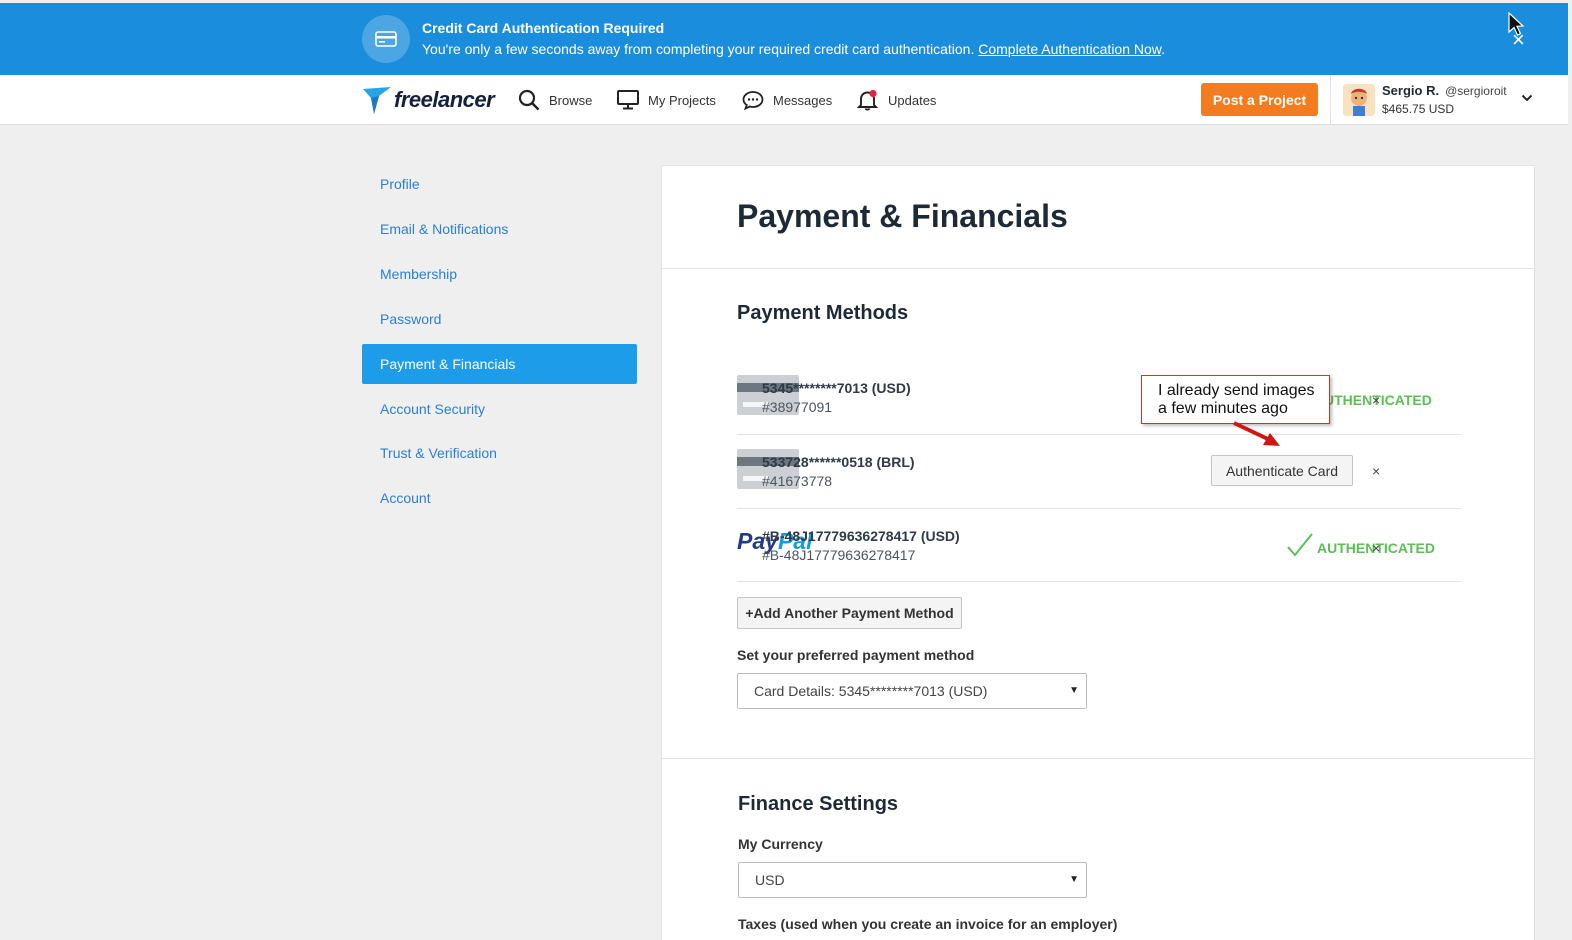 The image size is (1572, 940). Describe the element at coordinates (797, 407) in the screenshot. I see `payment-method-id: #38977091` at that location.